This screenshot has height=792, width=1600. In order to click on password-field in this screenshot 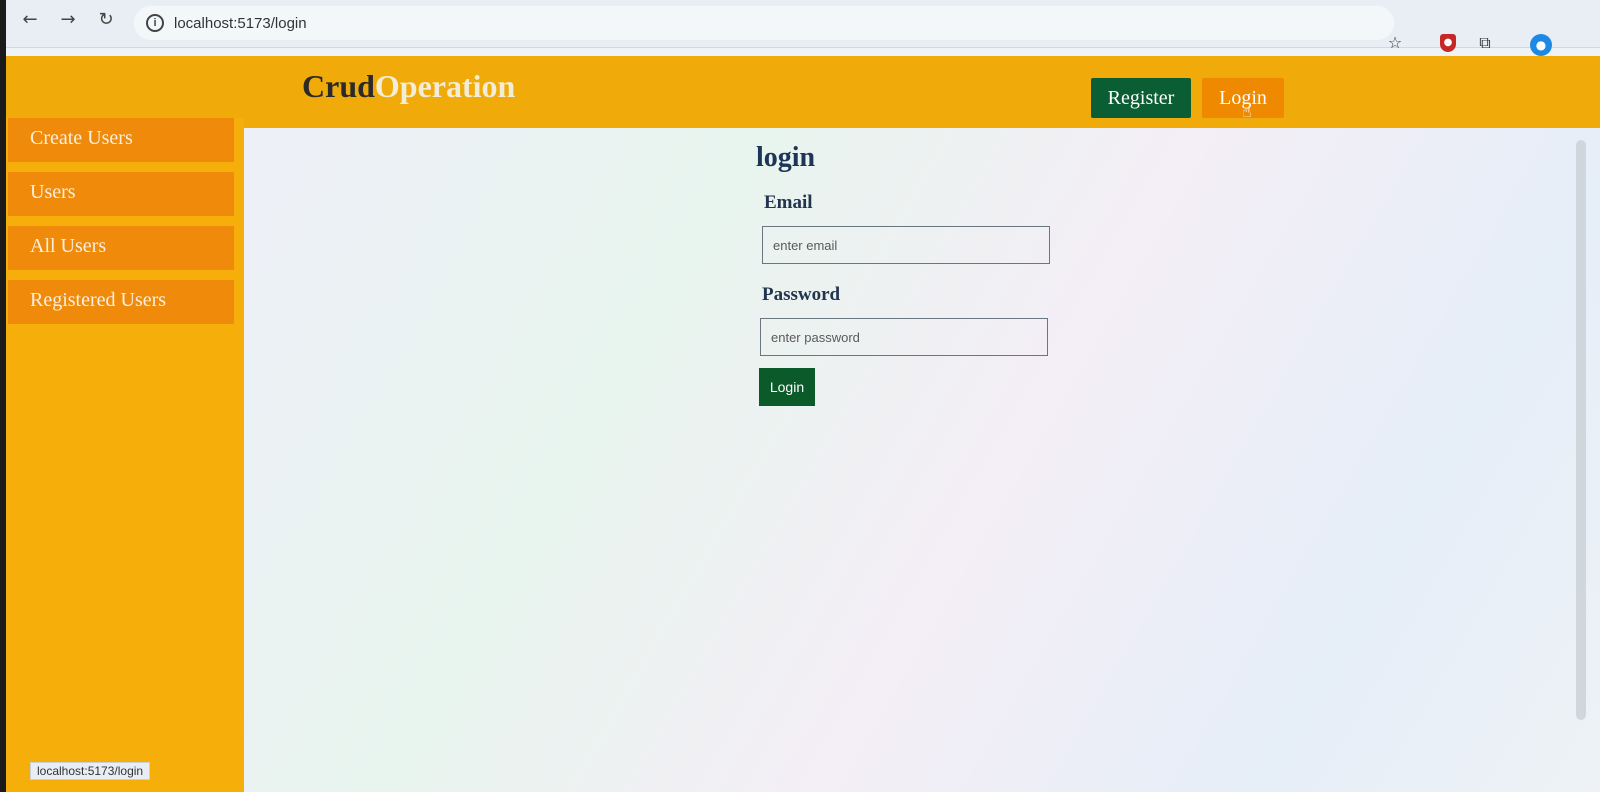, I will do `click(904, 337)`.